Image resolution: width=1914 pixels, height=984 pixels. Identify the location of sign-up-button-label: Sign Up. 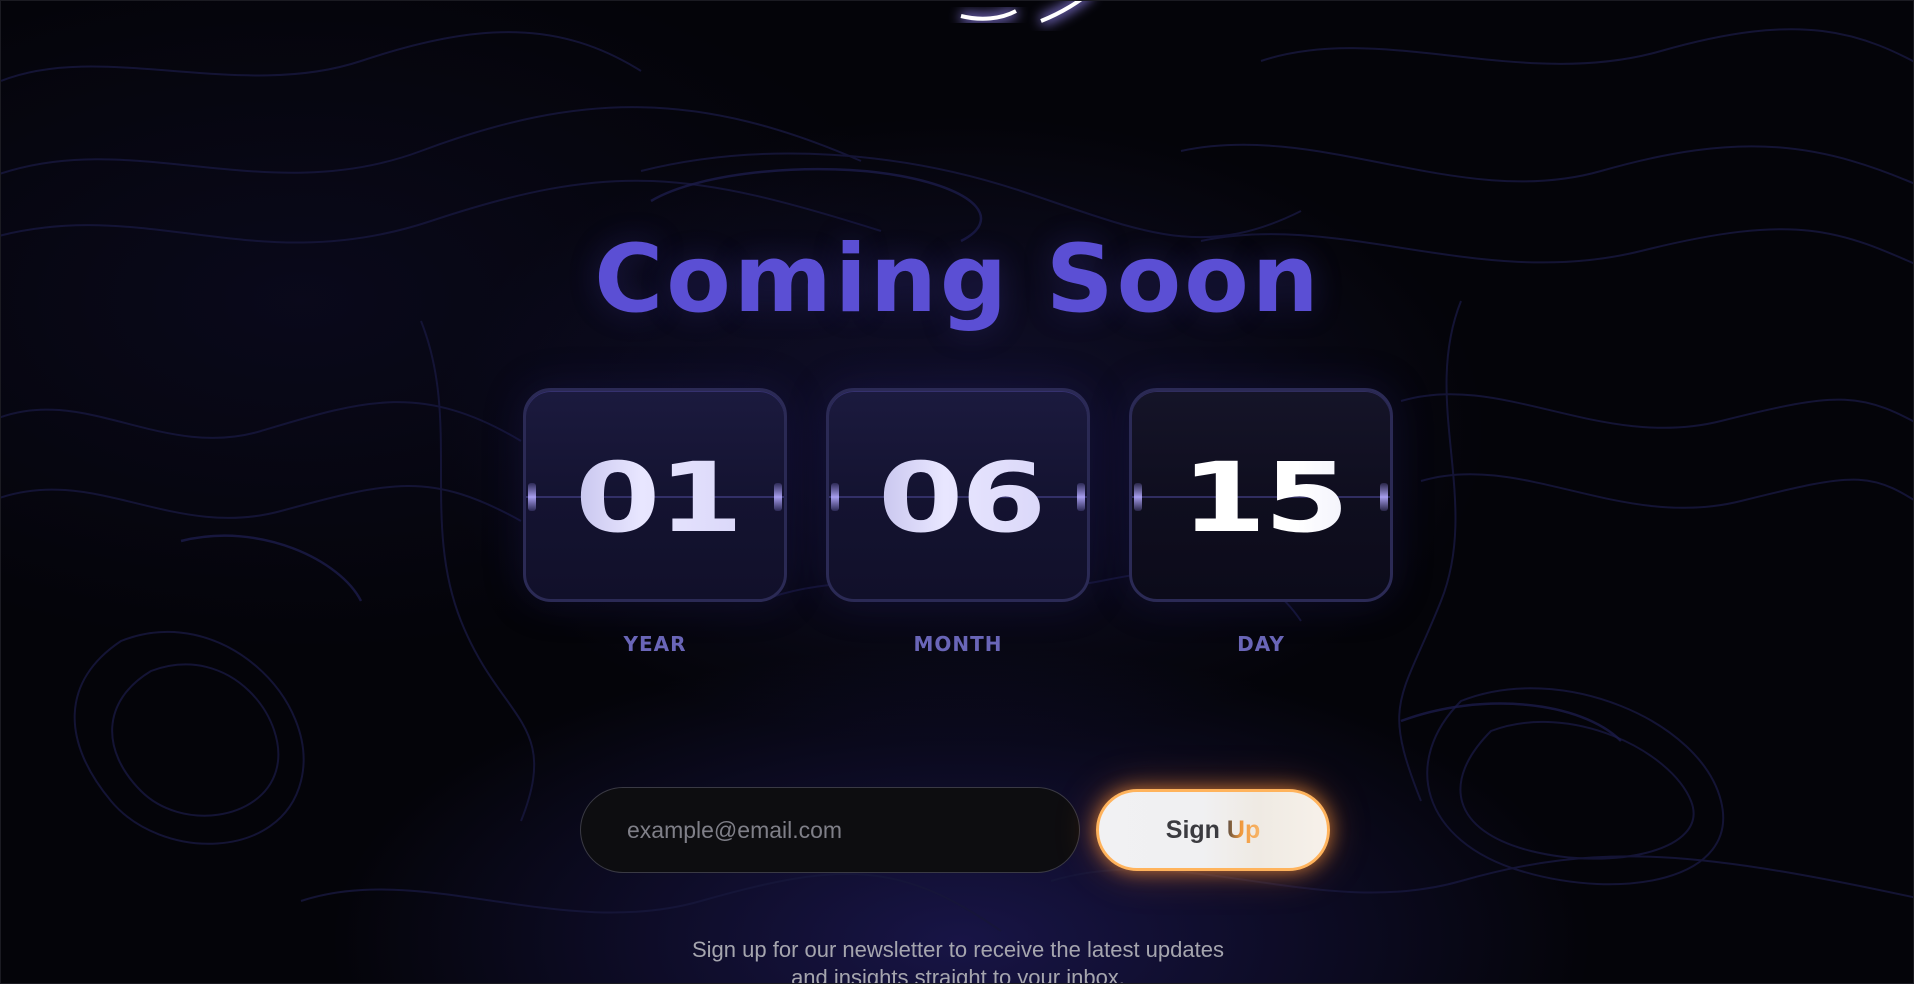
(1213, 829).